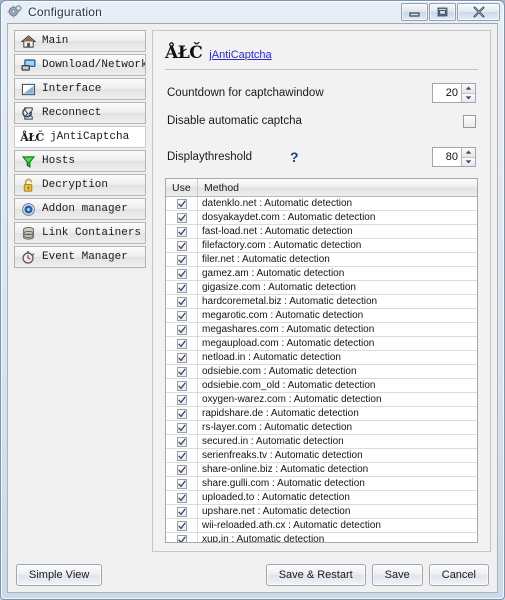  I want to click on sidebar-item-addon-manager: Addon manager, so click(80, 209).